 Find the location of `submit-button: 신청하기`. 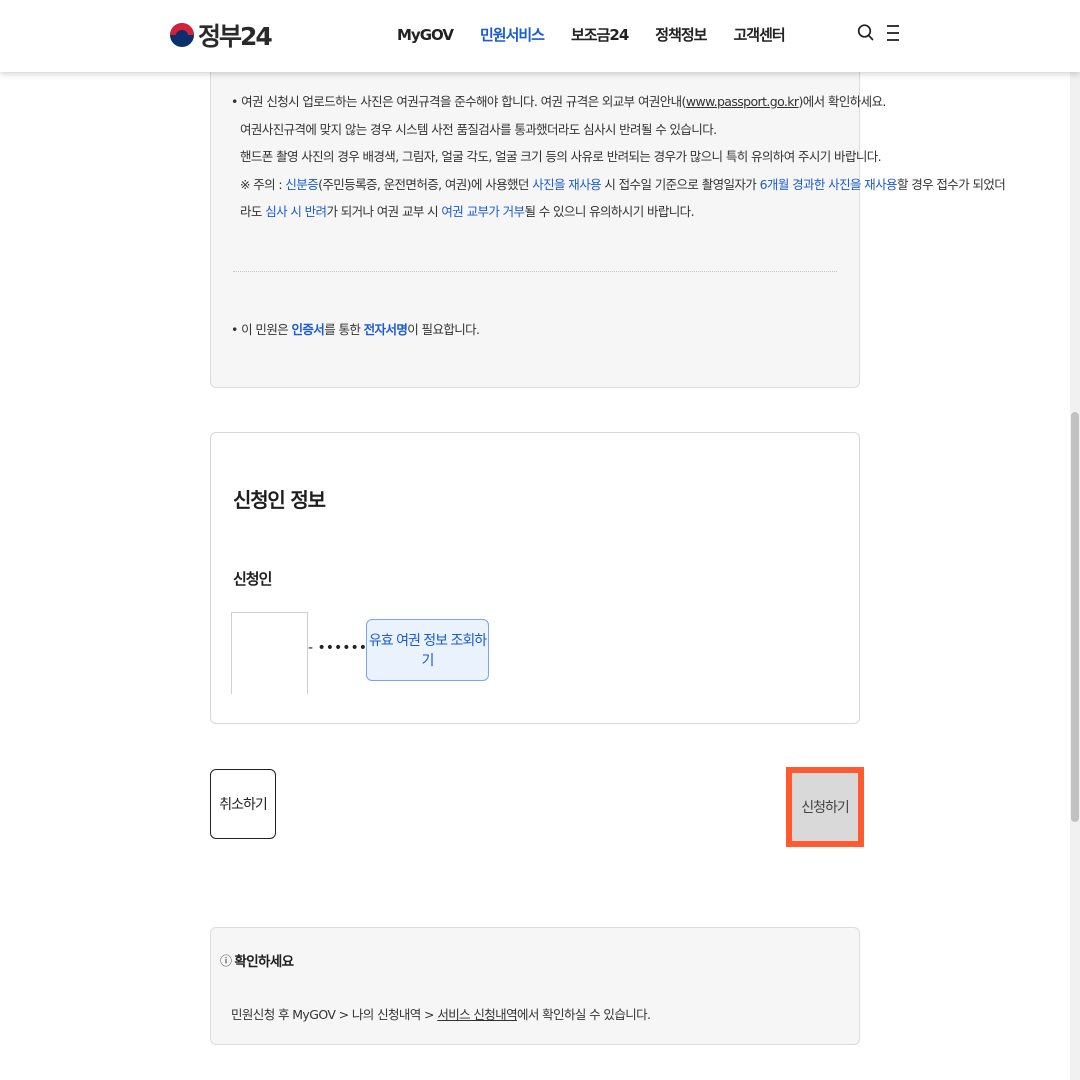

submit-button: 신청하기 is located at coordinates (825, 807).